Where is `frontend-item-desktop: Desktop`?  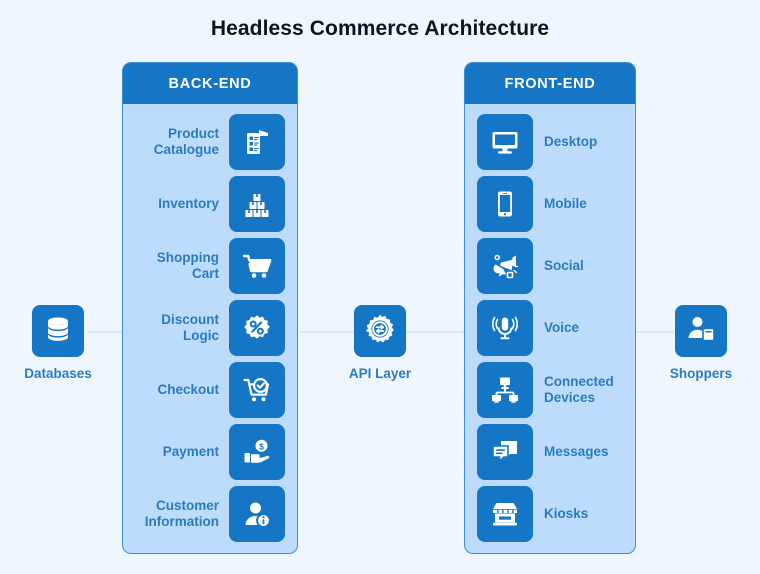 frontend-item-desktop: Desktop is located at coordinates (550, 142).